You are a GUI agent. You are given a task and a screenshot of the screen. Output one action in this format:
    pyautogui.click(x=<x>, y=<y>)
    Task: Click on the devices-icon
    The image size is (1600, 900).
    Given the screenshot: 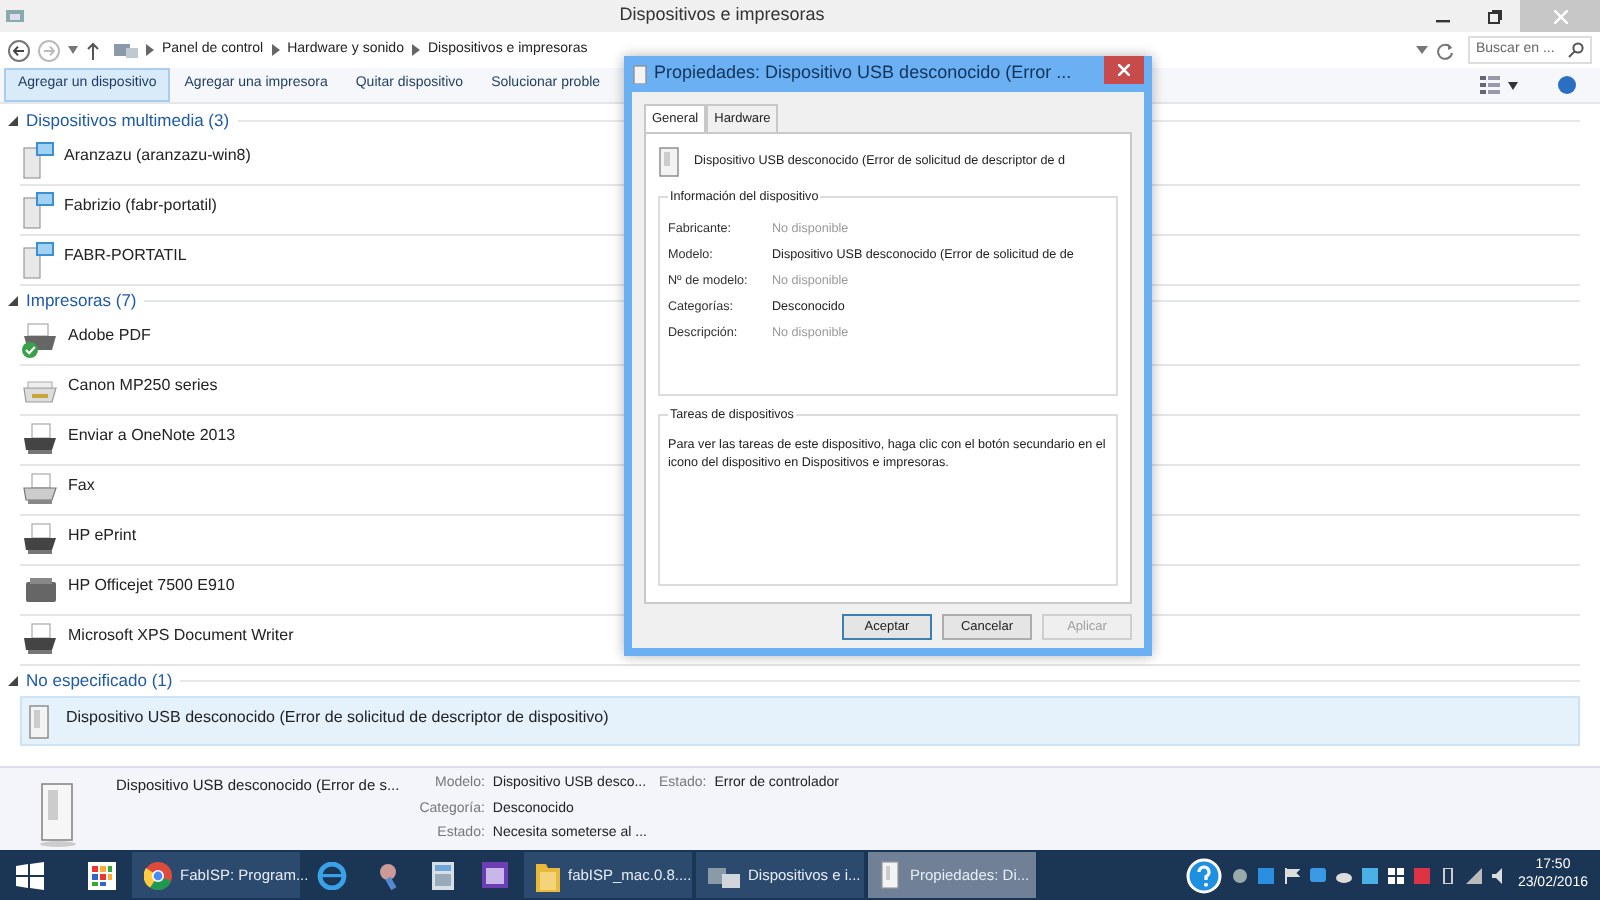 What is the action you would take?
    pyautogui.click(x=126, y=50)
    